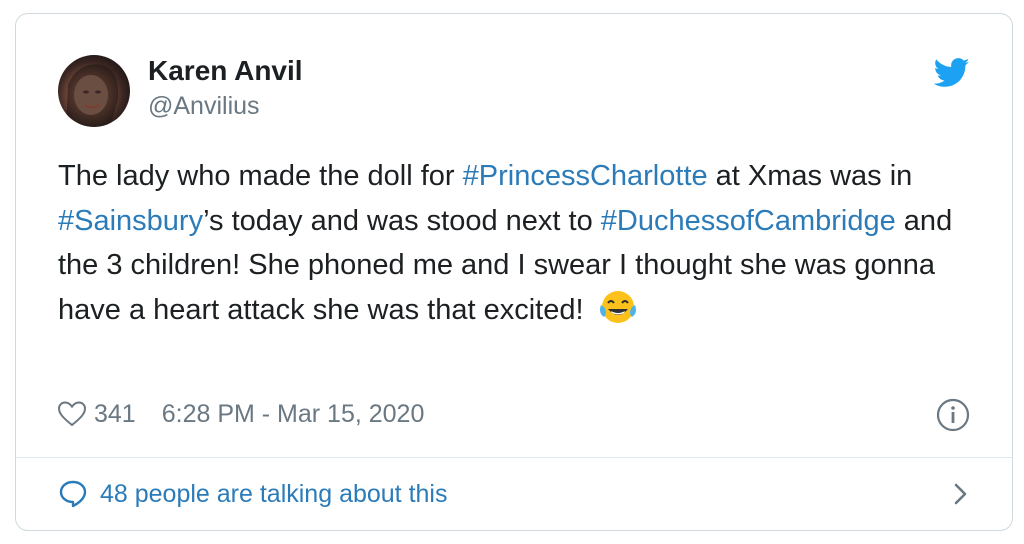 This screenshot has width=1024, height=544. I want to click on tweet-text-segment: ’s today and was stood next to, so click(402, 220).